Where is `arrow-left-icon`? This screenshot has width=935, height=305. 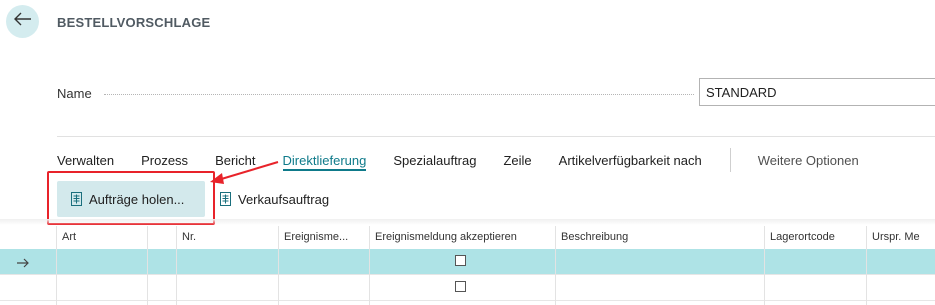
arrow-left-icon is located at coordinates (22, 21).